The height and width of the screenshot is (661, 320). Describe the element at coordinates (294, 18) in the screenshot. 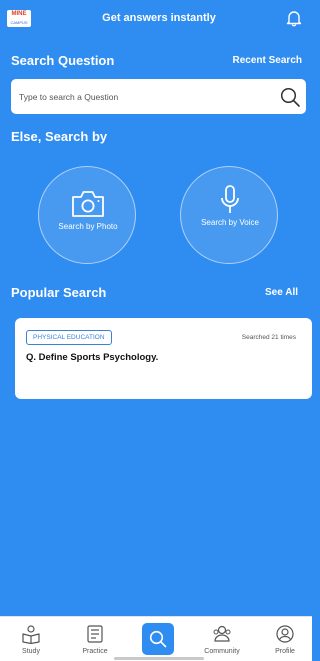

I see `bell-icon` at that location.